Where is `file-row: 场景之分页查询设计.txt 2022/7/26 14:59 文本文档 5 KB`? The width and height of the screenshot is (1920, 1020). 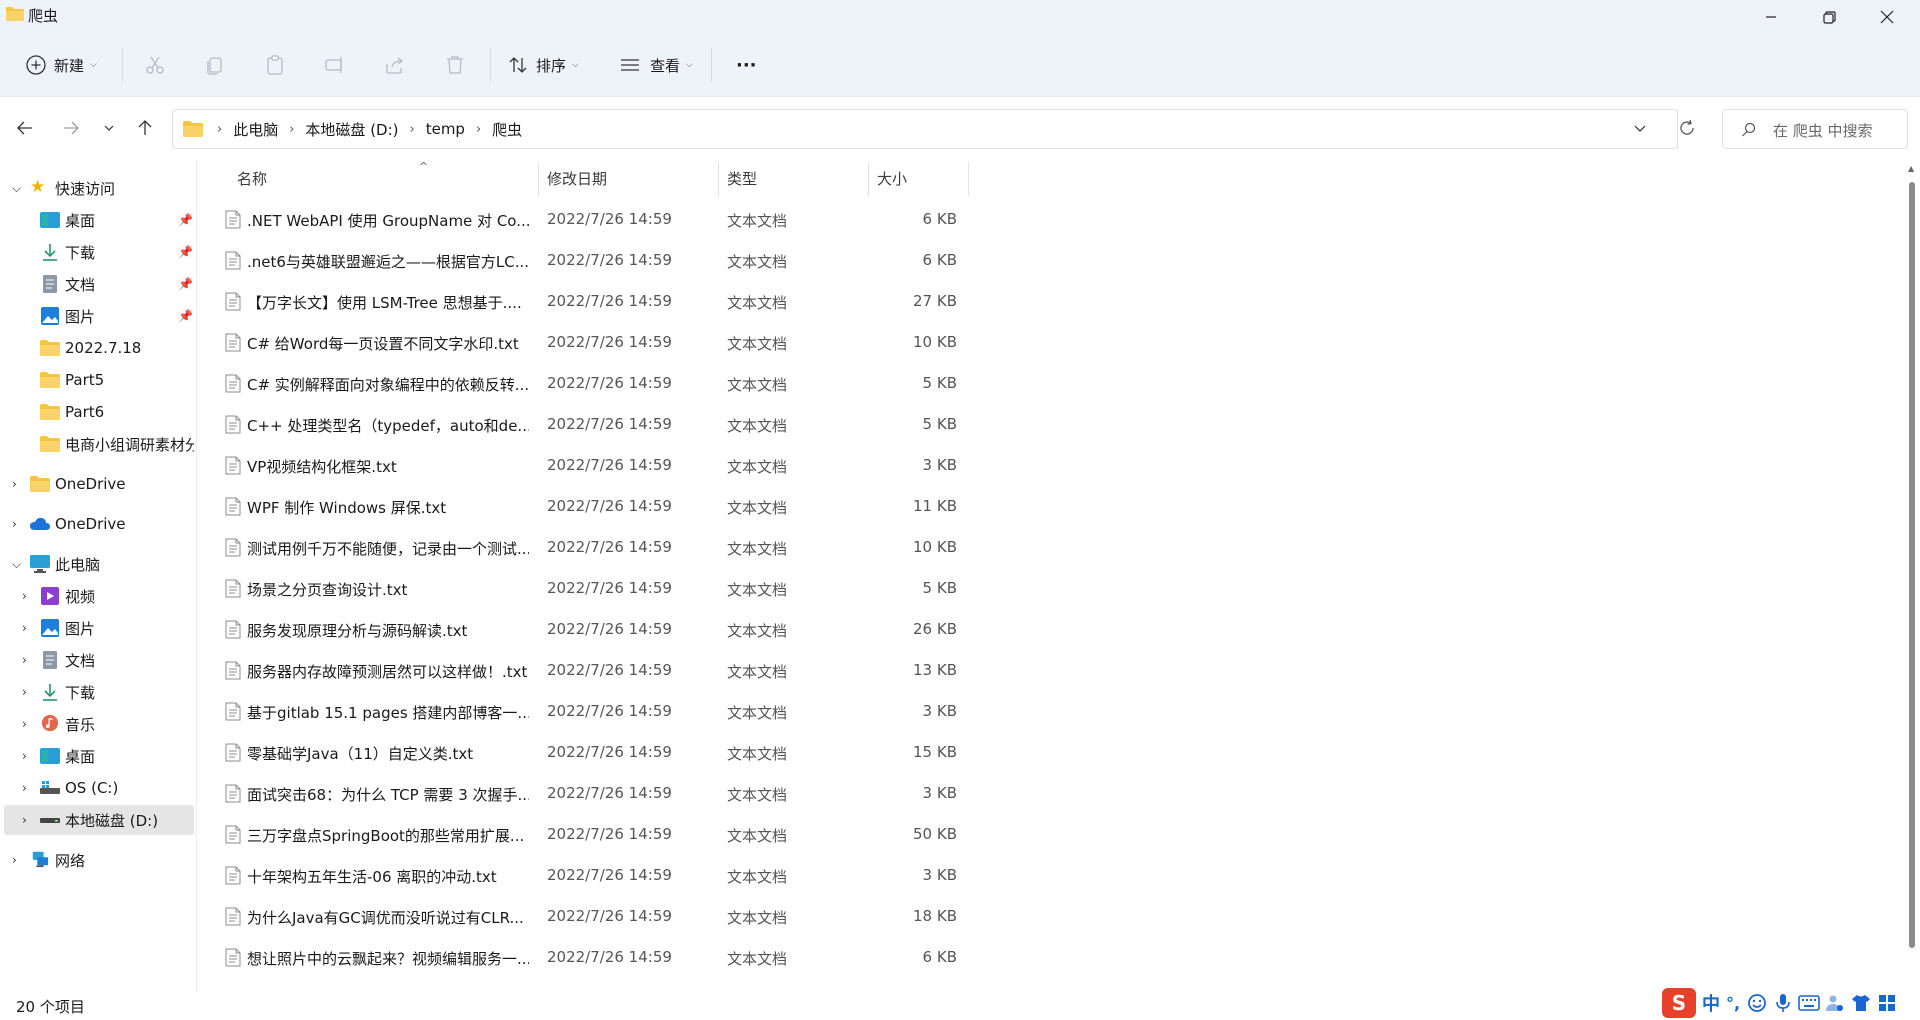 file-row: 场景之分页查询设计.txt 2022/7/26 14:59 文本文档 5 KB is located at coordinates (584, 589).